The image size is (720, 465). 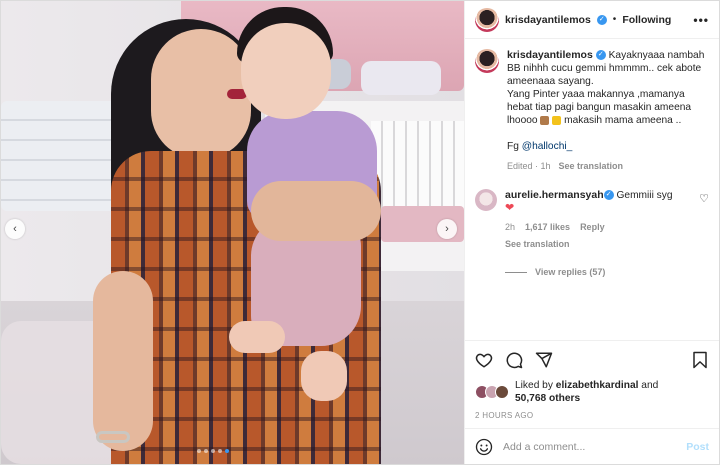 I want to click on photo-pillow, so click(x=401, y=78).